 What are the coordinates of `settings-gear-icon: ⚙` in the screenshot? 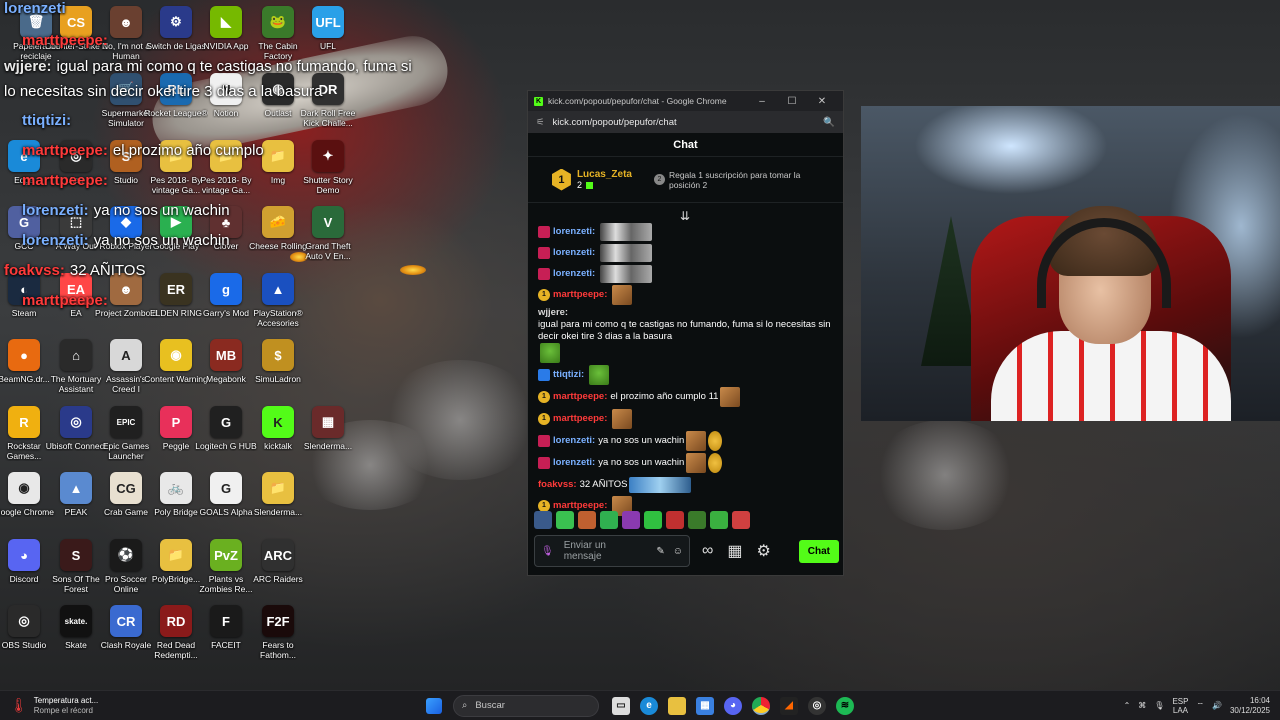 It's located at (764, 551).